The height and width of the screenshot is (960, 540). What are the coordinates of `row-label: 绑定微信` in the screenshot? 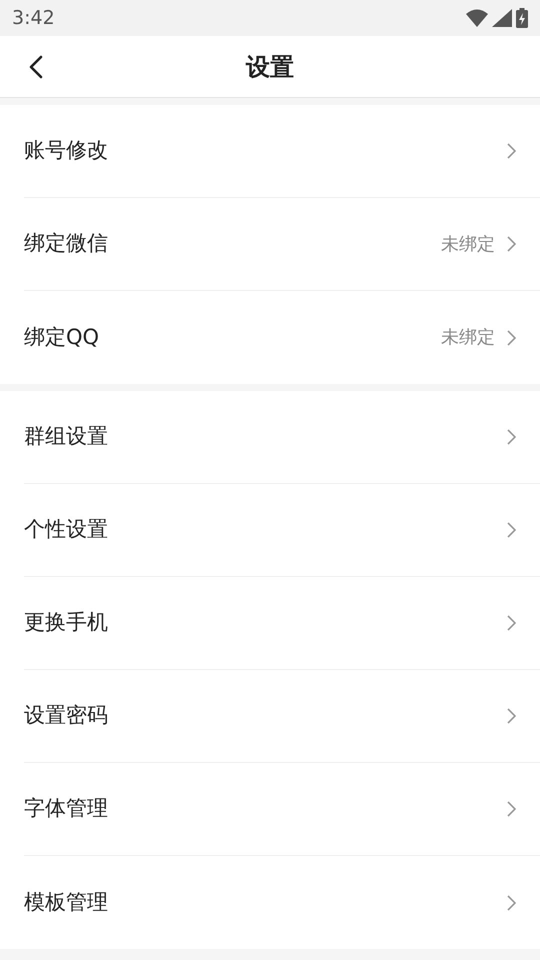 It's located at (66, 244).